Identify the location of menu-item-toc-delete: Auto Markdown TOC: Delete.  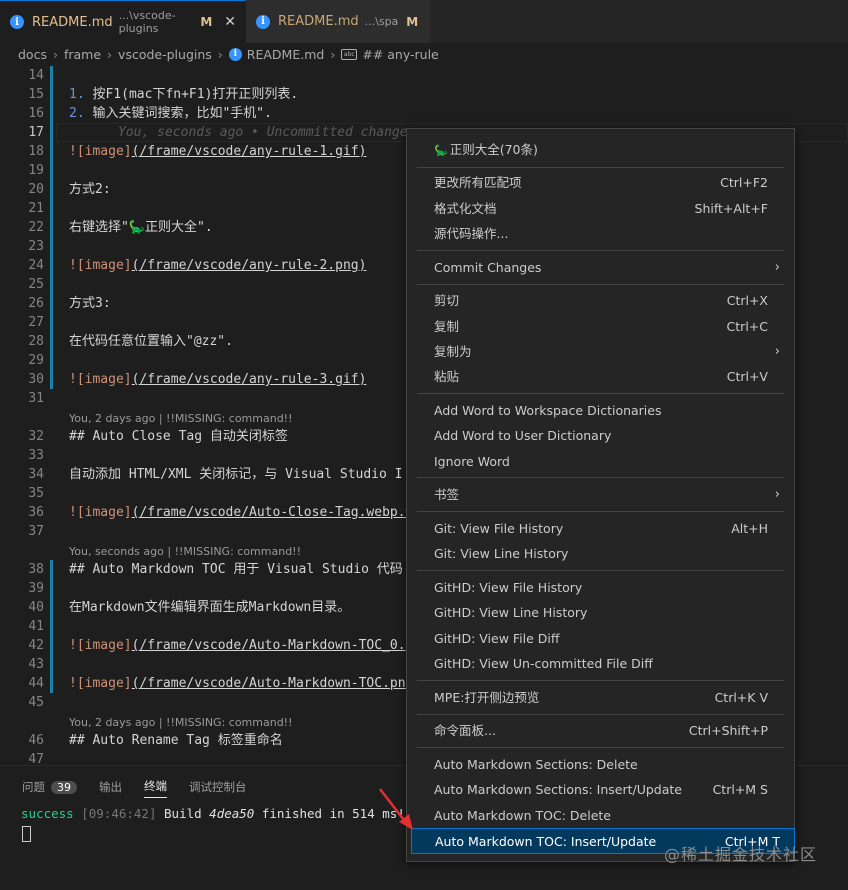
(600, 816).